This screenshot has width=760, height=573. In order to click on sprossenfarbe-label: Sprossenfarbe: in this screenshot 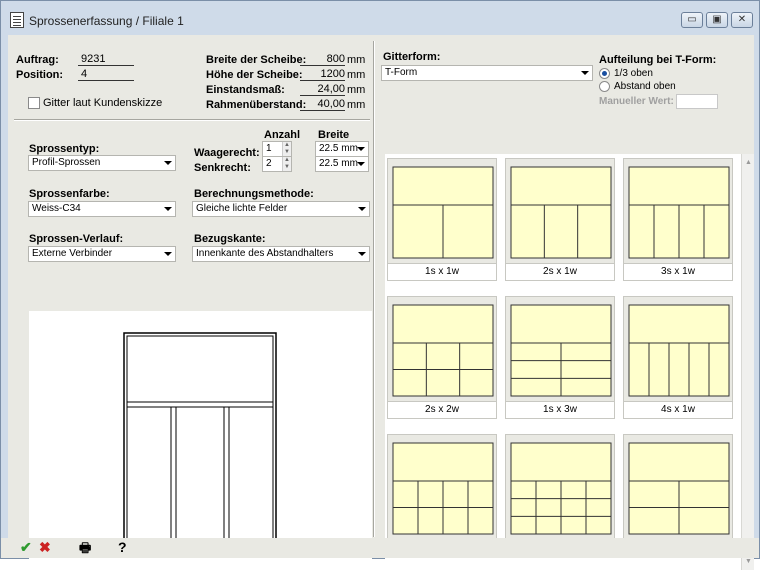, I will do `click(69, 194)`.